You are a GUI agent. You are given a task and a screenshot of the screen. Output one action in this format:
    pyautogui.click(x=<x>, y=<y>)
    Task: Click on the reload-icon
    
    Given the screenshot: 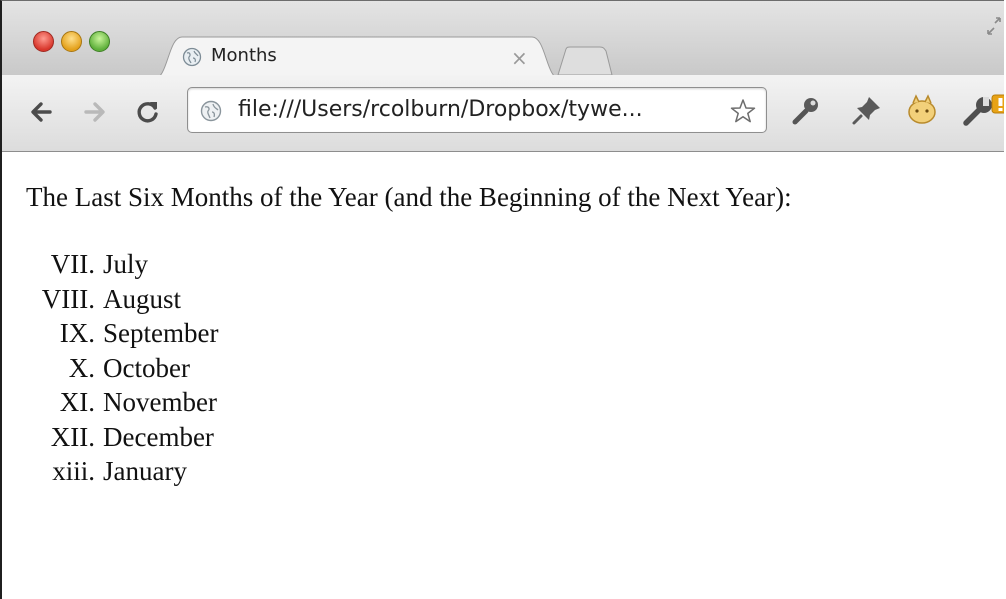 What is the action you would take?
    pyautogui.click(x=148, y=112)
    